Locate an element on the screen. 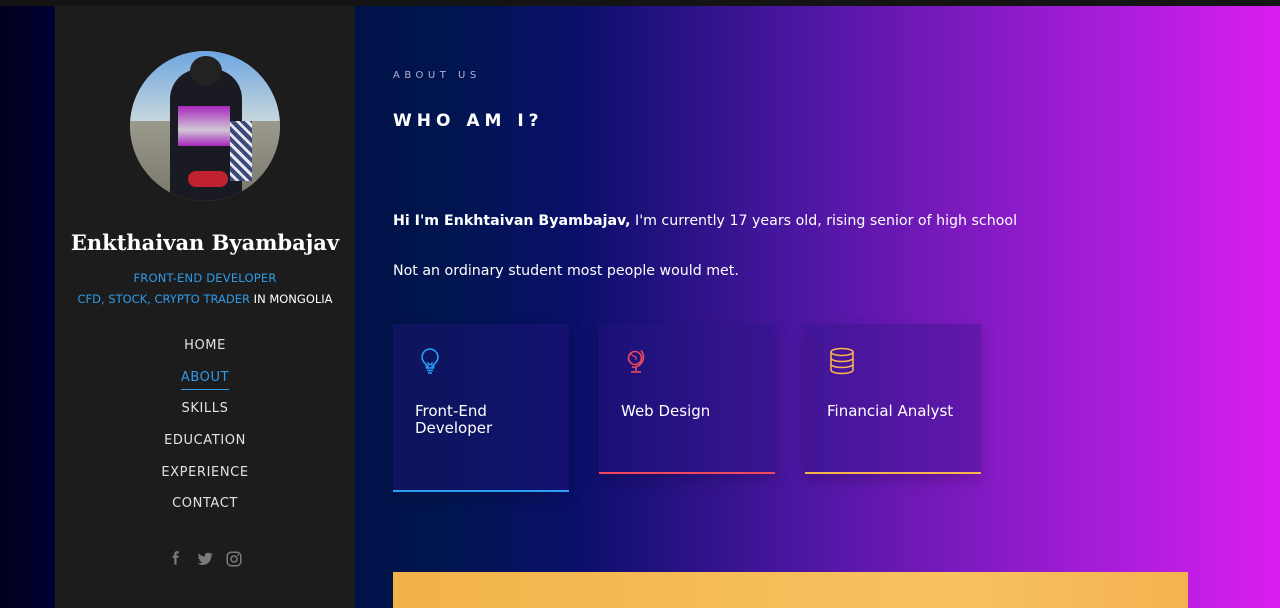 Image resolution: width=1280 pixels, height=608 pixels. section-eyebrow: ABOUT US is located at coordinates (437, 75).